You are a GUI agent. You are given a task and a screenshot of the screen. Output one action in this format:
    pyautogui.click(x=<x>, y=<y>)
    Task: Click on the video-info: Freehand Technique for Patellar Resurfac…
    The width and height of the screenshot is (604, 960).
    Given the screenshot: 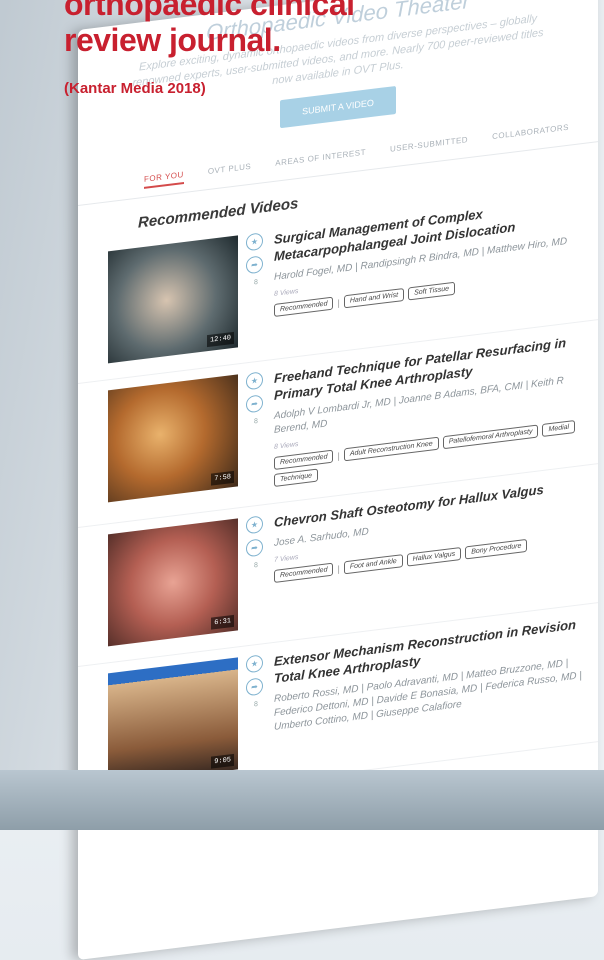 What is the action you would take?
    pyautogui.click(x=431, y=409)
    